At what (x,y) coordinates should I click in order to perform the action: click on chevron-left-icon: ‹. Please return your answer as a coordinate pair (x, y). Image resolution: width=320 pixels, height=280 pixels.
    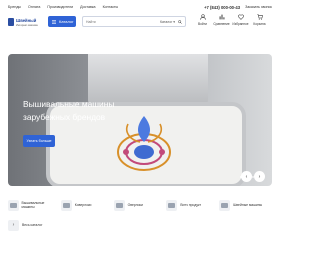
    Looking at the image, I should click on (246, 176).